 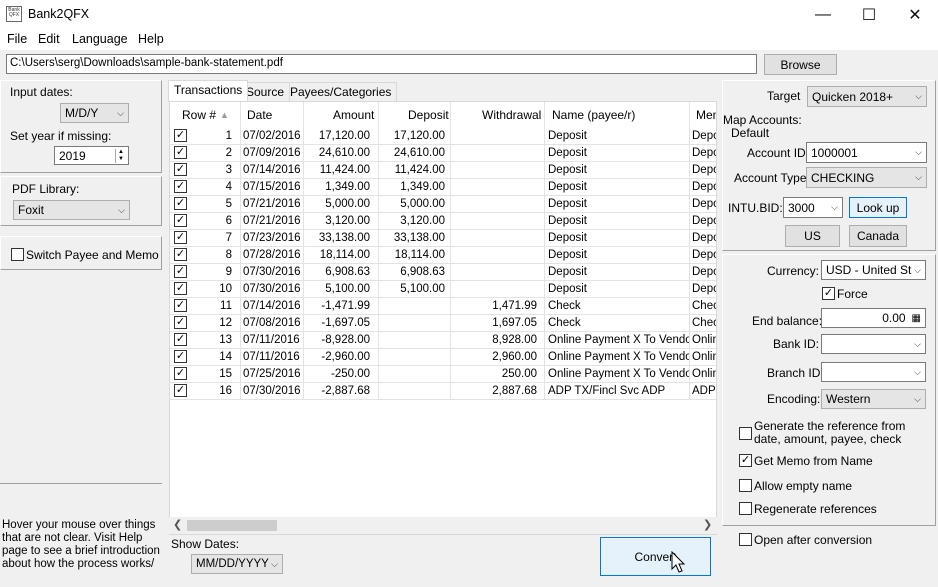 I want to click on cell-withdrawal: 8,928.00, so click(x=503, y=340).